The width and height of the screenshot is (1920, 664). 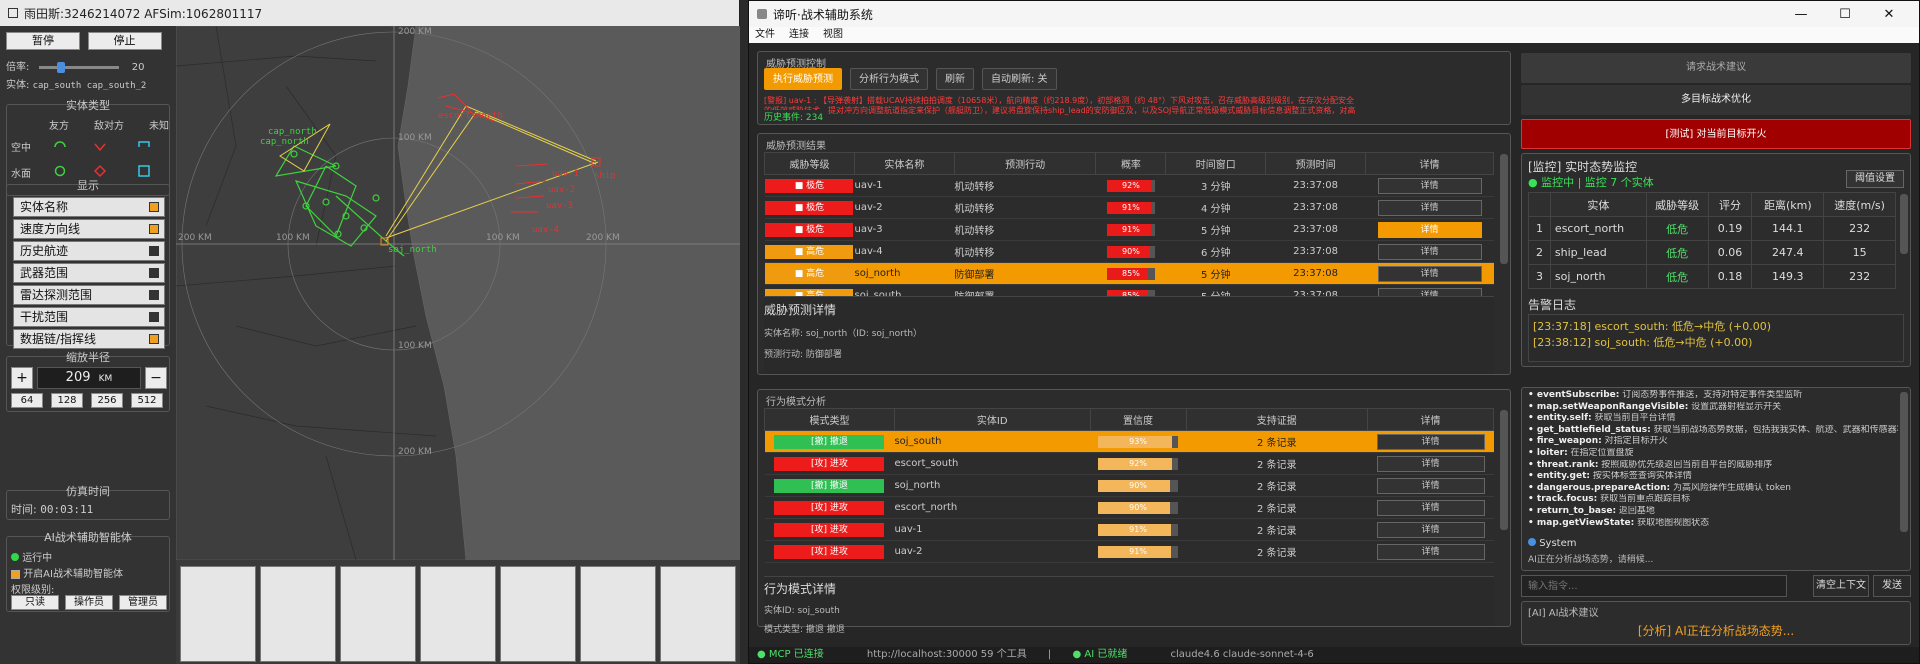 I want to click on display-toggle: 干扰范围, so click(x=89, y=317).